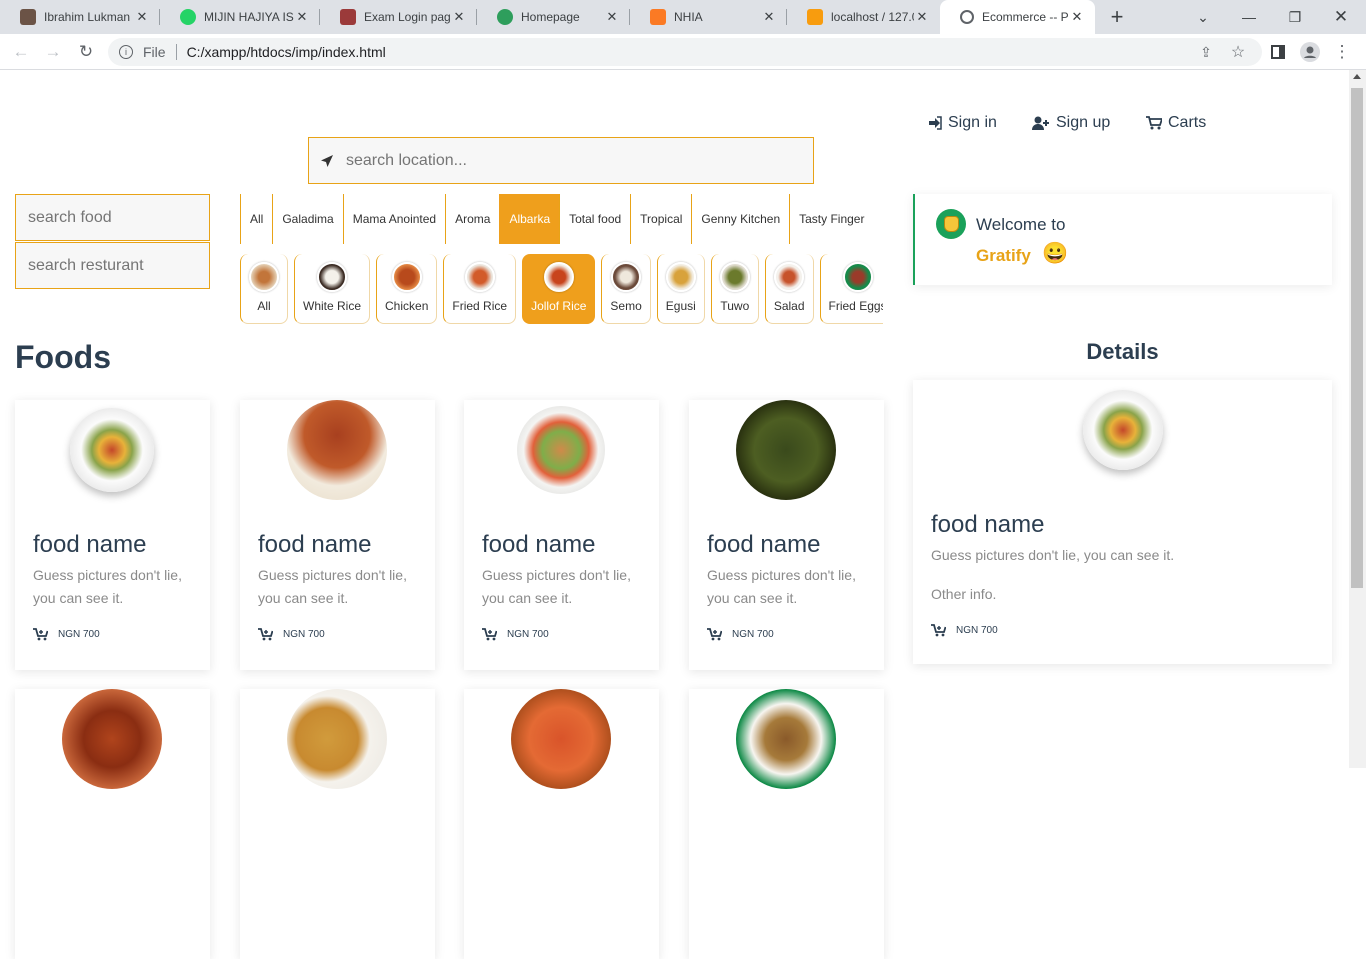 This screenshot has height=959, width=1366. What do you see at coordinates (685, 52) in the screenshot?
I see `address-bar: i File C:/xampp/htdocs/imp/index.html` at bounding box center [685, 52].